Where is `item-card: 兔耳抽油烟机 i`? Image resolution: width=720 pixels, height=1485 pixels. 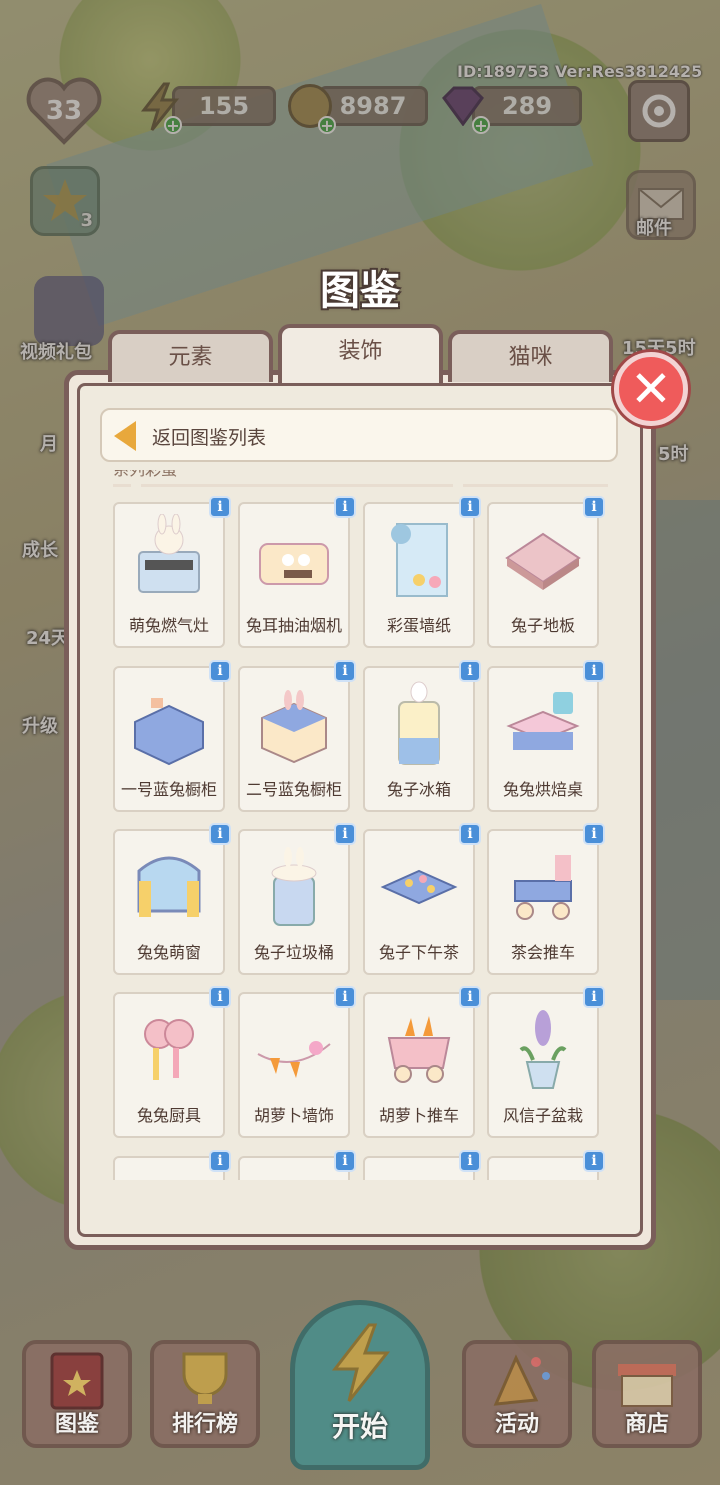
item-card: 兔耳抽油烟机 i is located at coordinates (297, 572).